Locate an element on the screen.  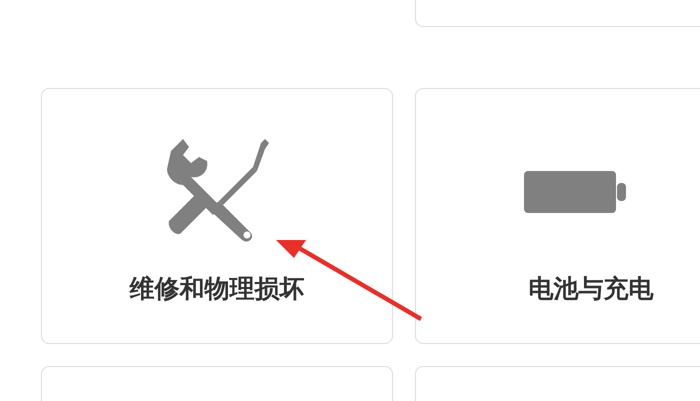
battery-icon is located at coordinates (576, 192).